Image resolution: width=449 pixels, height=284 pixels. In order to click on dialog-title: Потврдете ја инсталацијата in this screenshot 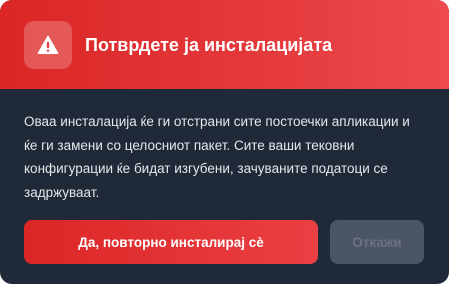, I will do `click(209, 45)`.